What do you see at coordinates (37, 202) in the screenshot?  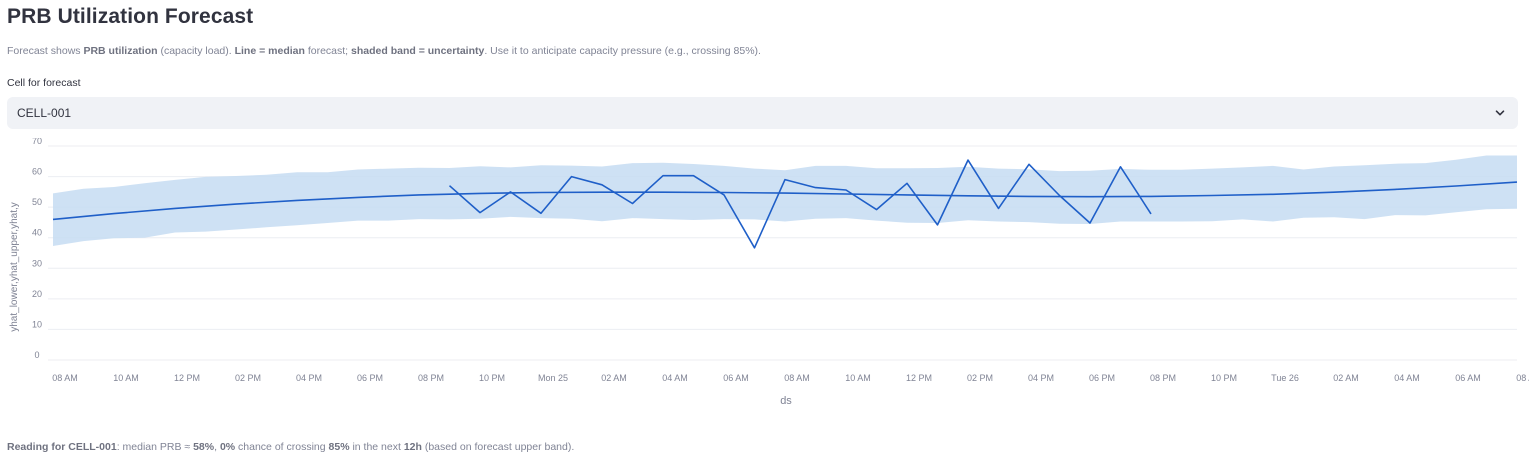 I see `y-tick-label: 50` at bounding box center [37, 202].